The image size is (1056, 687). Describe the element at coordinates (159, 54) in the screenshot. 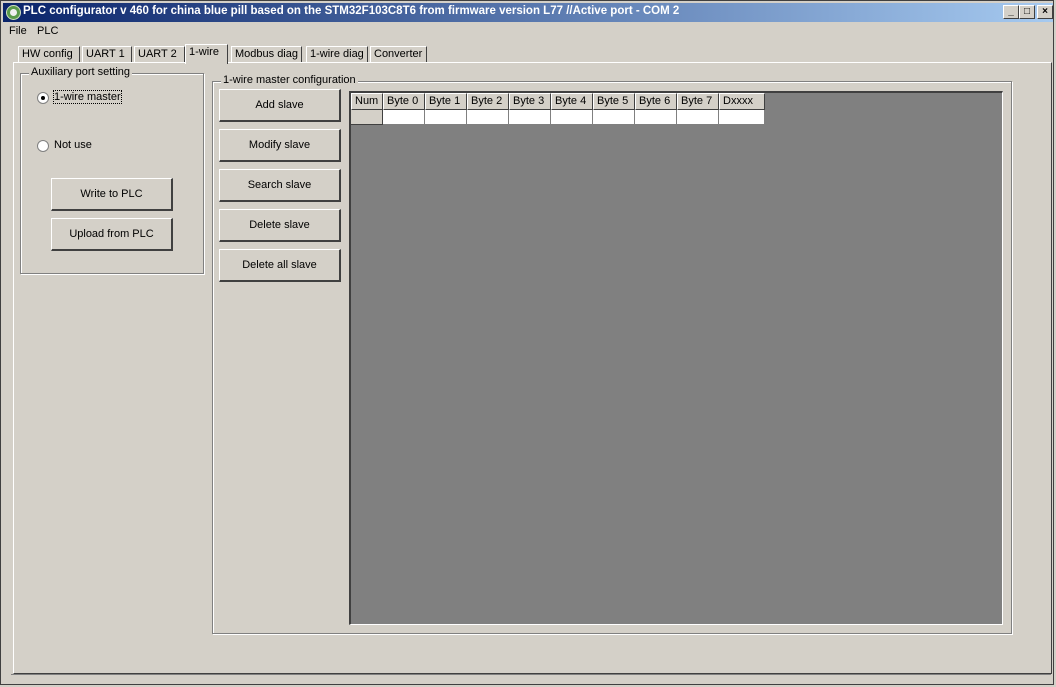

I see `tab-uart-2: UART 2` at that location.